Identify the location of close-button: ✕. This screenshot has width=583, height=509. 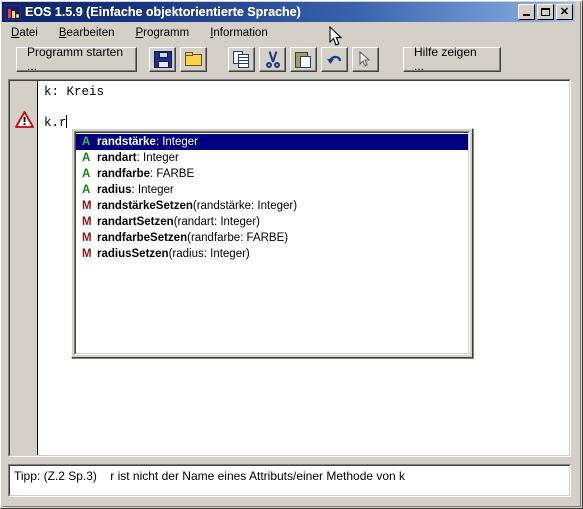
(564, 12).